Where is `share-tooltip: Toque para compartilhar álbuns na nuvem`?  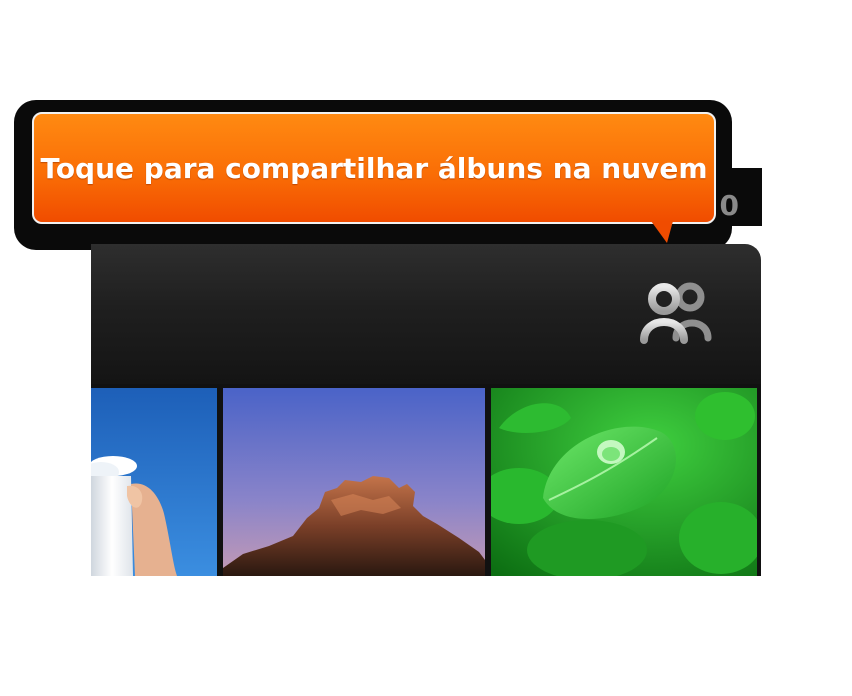 share-tooltip: Toque para compartilhar álbuns na nuvem is located at coordinates (374, 168).